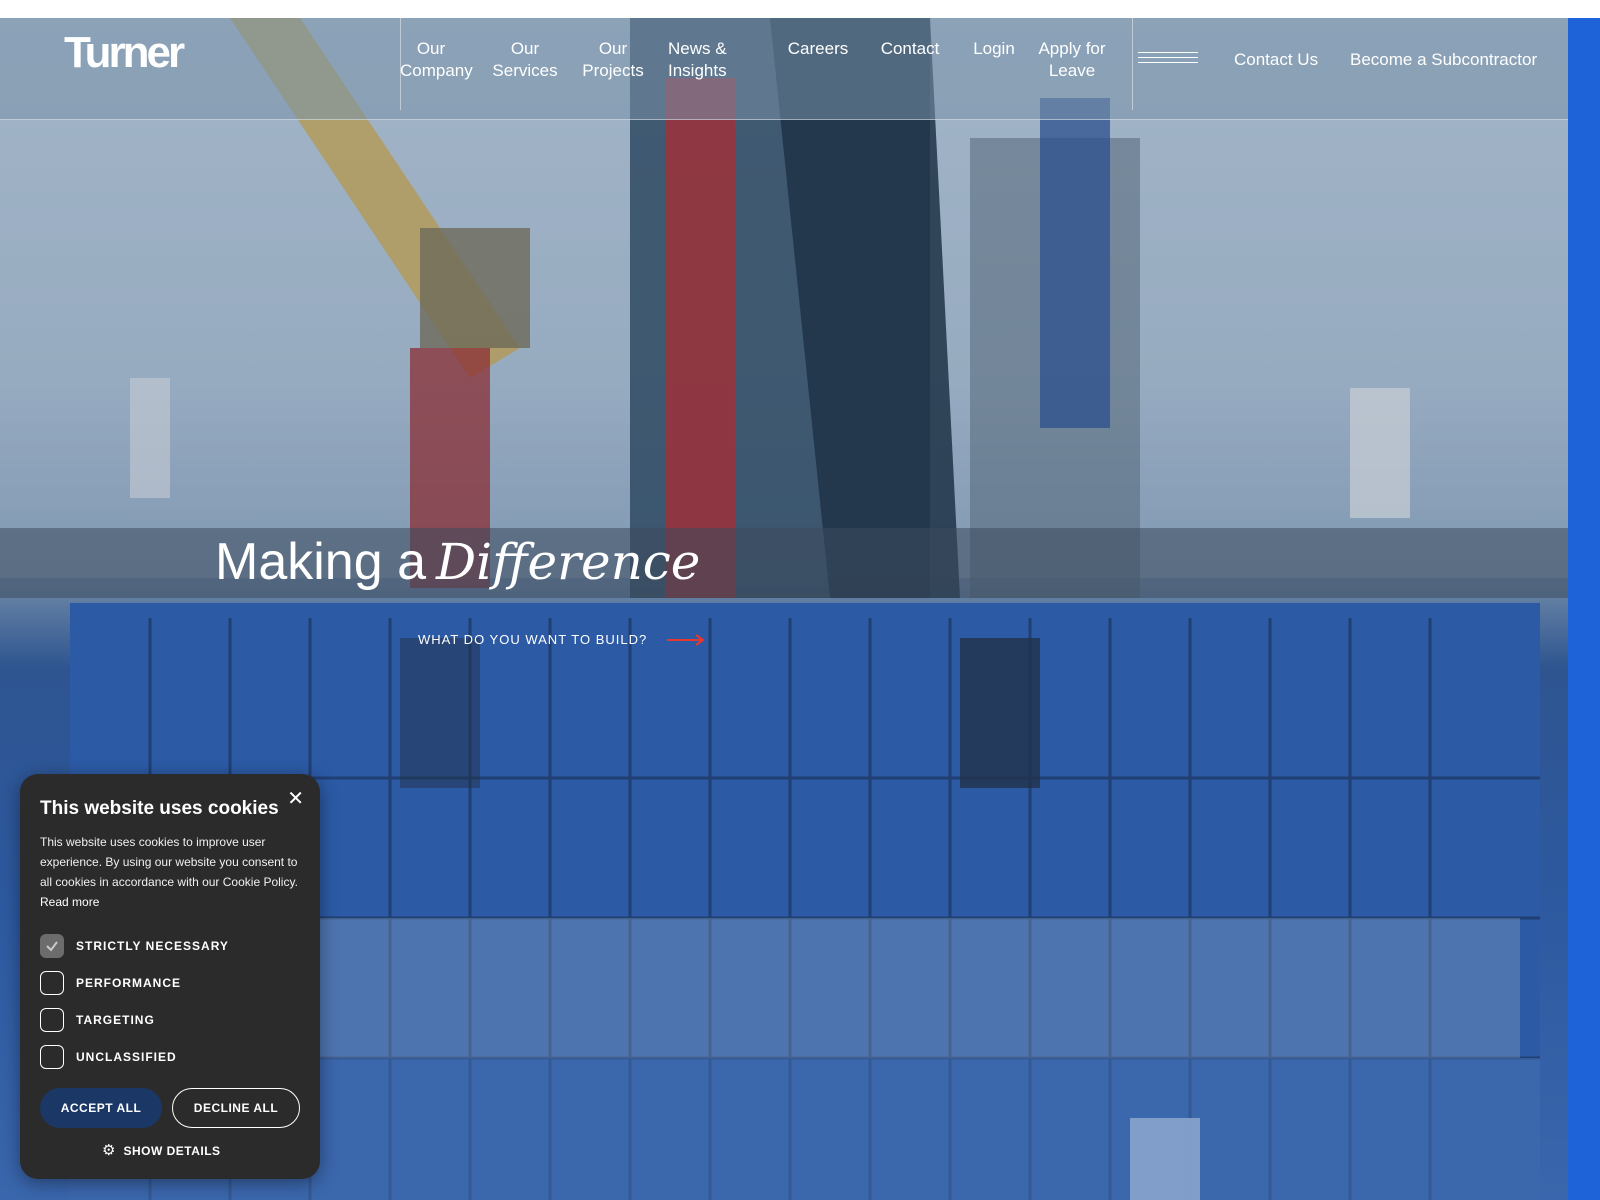  Describe the element at coordinates (1132, 64) in the screenshot. I see `nav-divider-right` at that location.